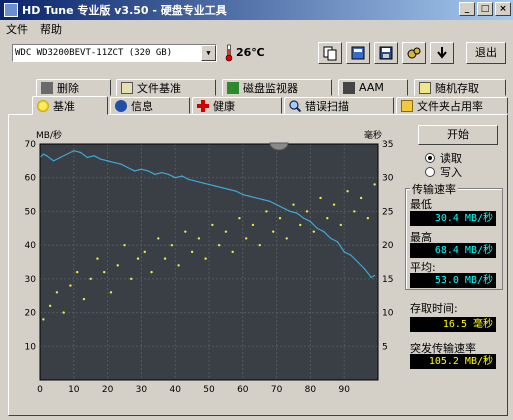 The width and height of the screenshot is (513, 420). Describe the element at coordinates (31, 314) in the screenshot. I see `y-left-tick-label: 20` at that location.